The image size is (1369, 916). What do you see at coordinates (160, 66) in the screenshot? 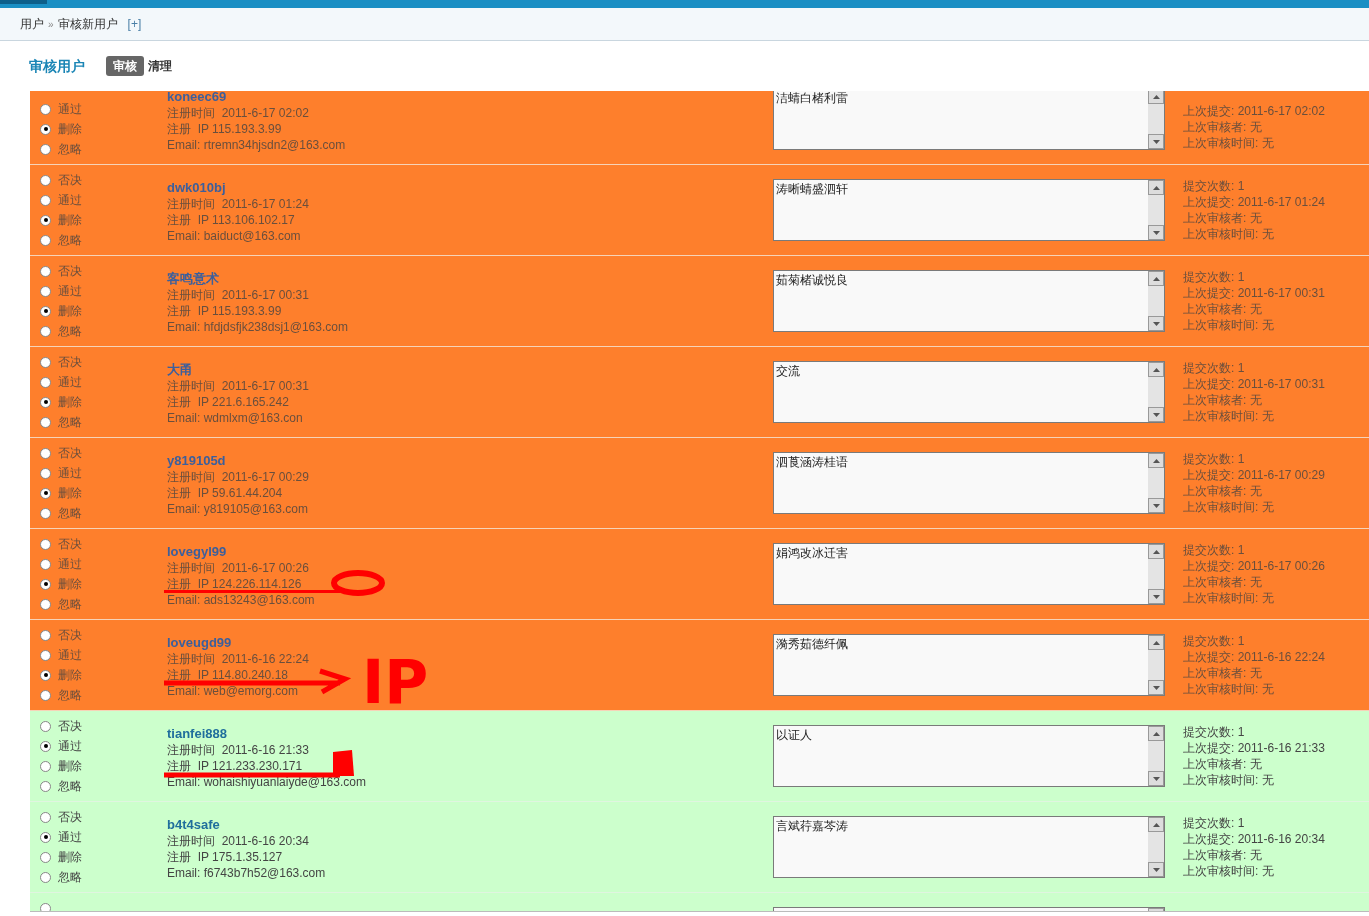
I see `tab: 清理` at bounding box center [160, 66].